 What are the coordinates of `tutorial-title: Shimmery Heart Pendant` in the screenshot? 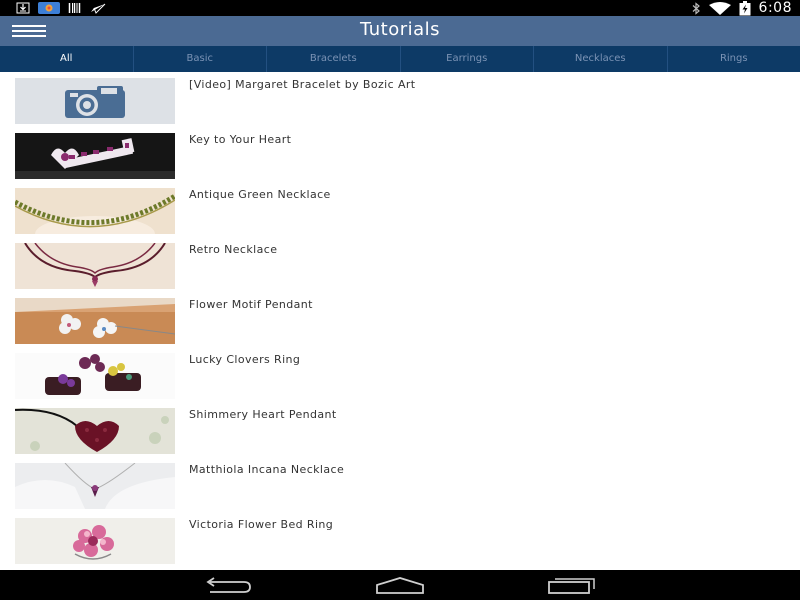 It's located at (263, 414).